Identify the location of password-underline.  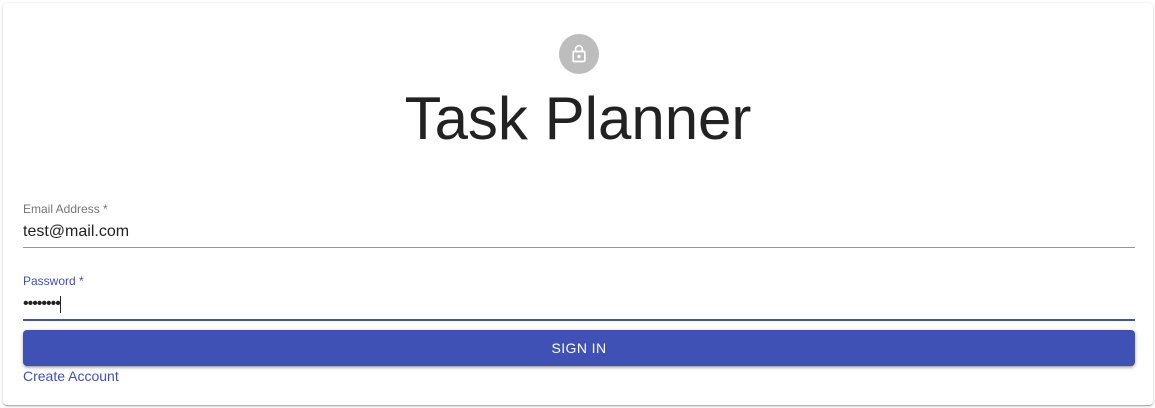
(579, 320).